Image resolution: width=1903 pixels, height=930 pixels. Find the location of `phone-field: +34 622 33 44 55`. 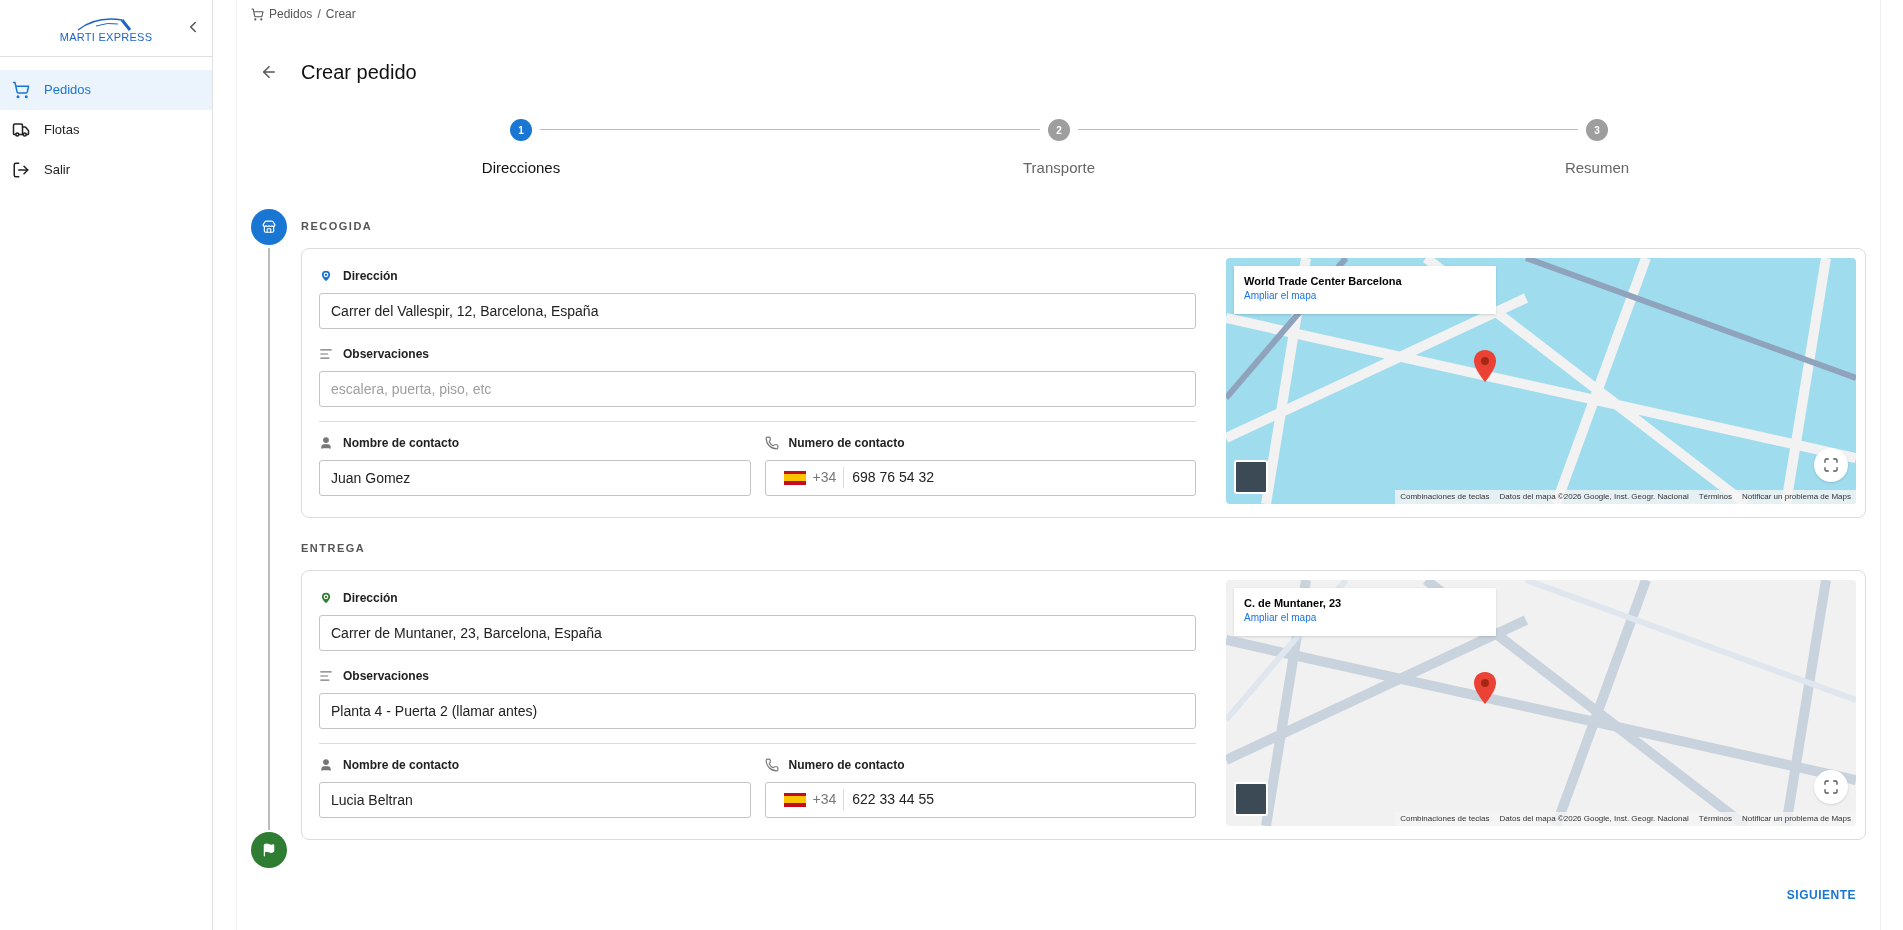

phone-field: +34 622 33 44 55 is located at coordinates (980, 799).